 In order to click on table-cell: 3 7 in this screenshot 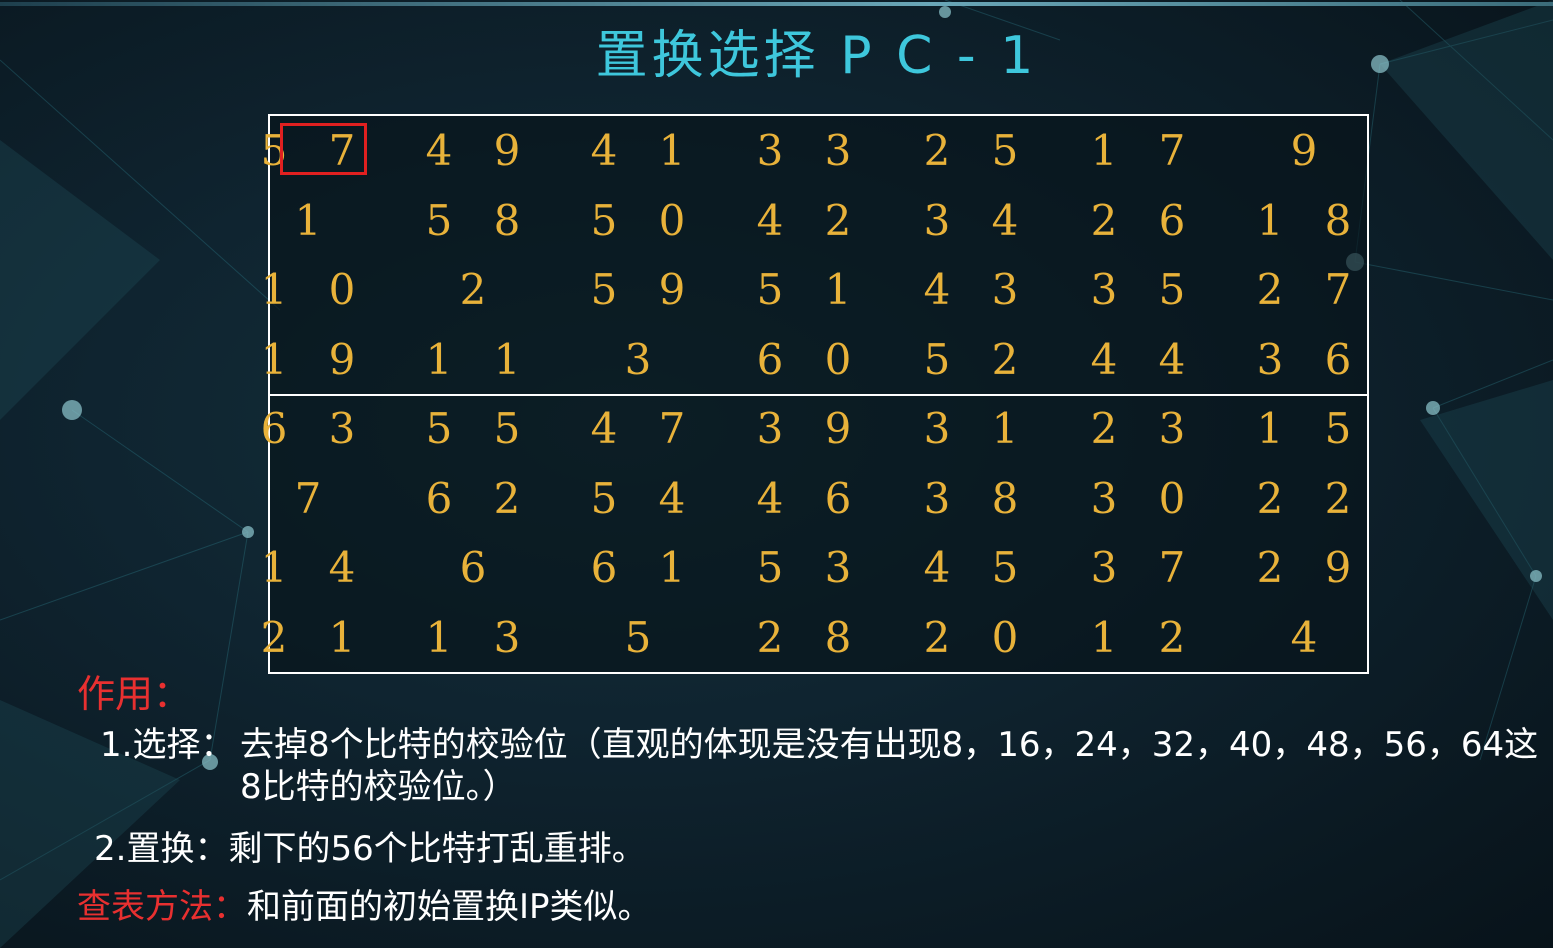, I will do `click(1145, 567)`.